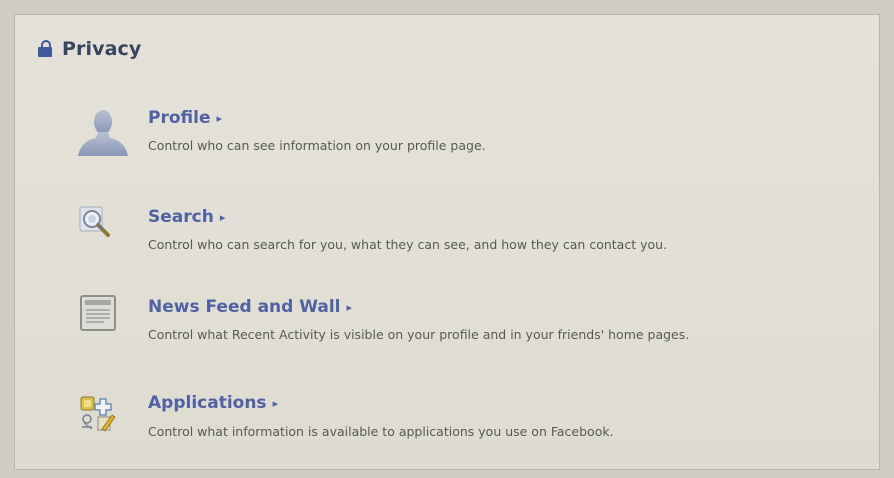 The width and height of the screenshot is (894, 478). I want to click on profile-link-label: Profile, so click(179, 118).